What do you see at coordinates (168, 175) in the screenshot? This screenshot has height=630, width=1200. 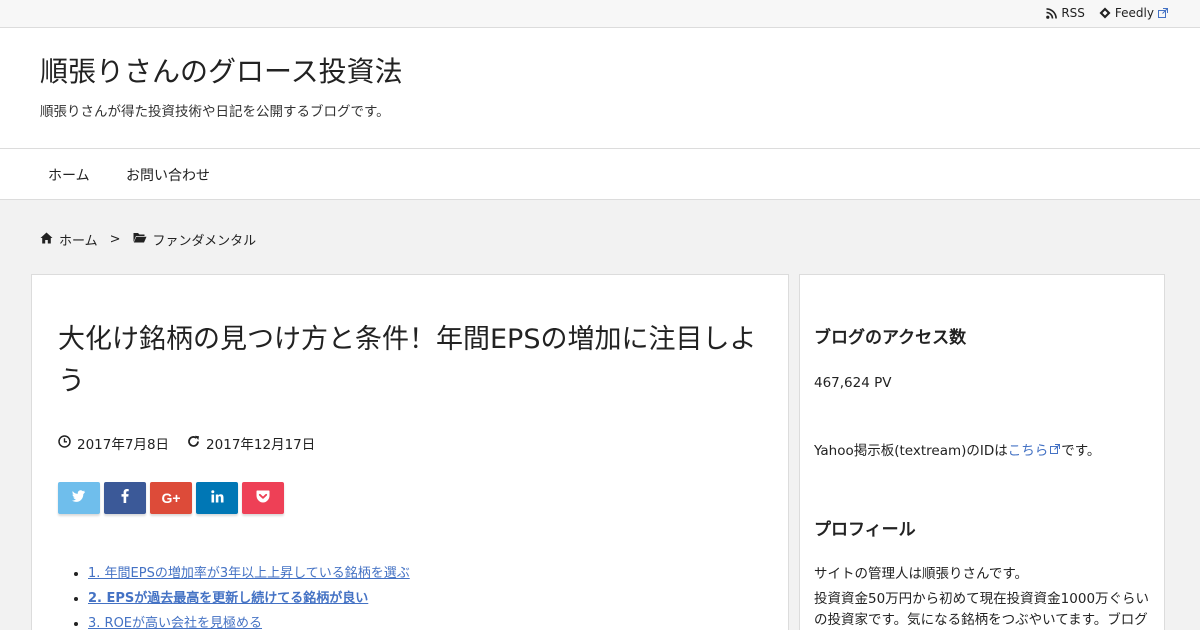 I see `nav-item-contact: お問い合わせ` at bounding box center [168, 175].